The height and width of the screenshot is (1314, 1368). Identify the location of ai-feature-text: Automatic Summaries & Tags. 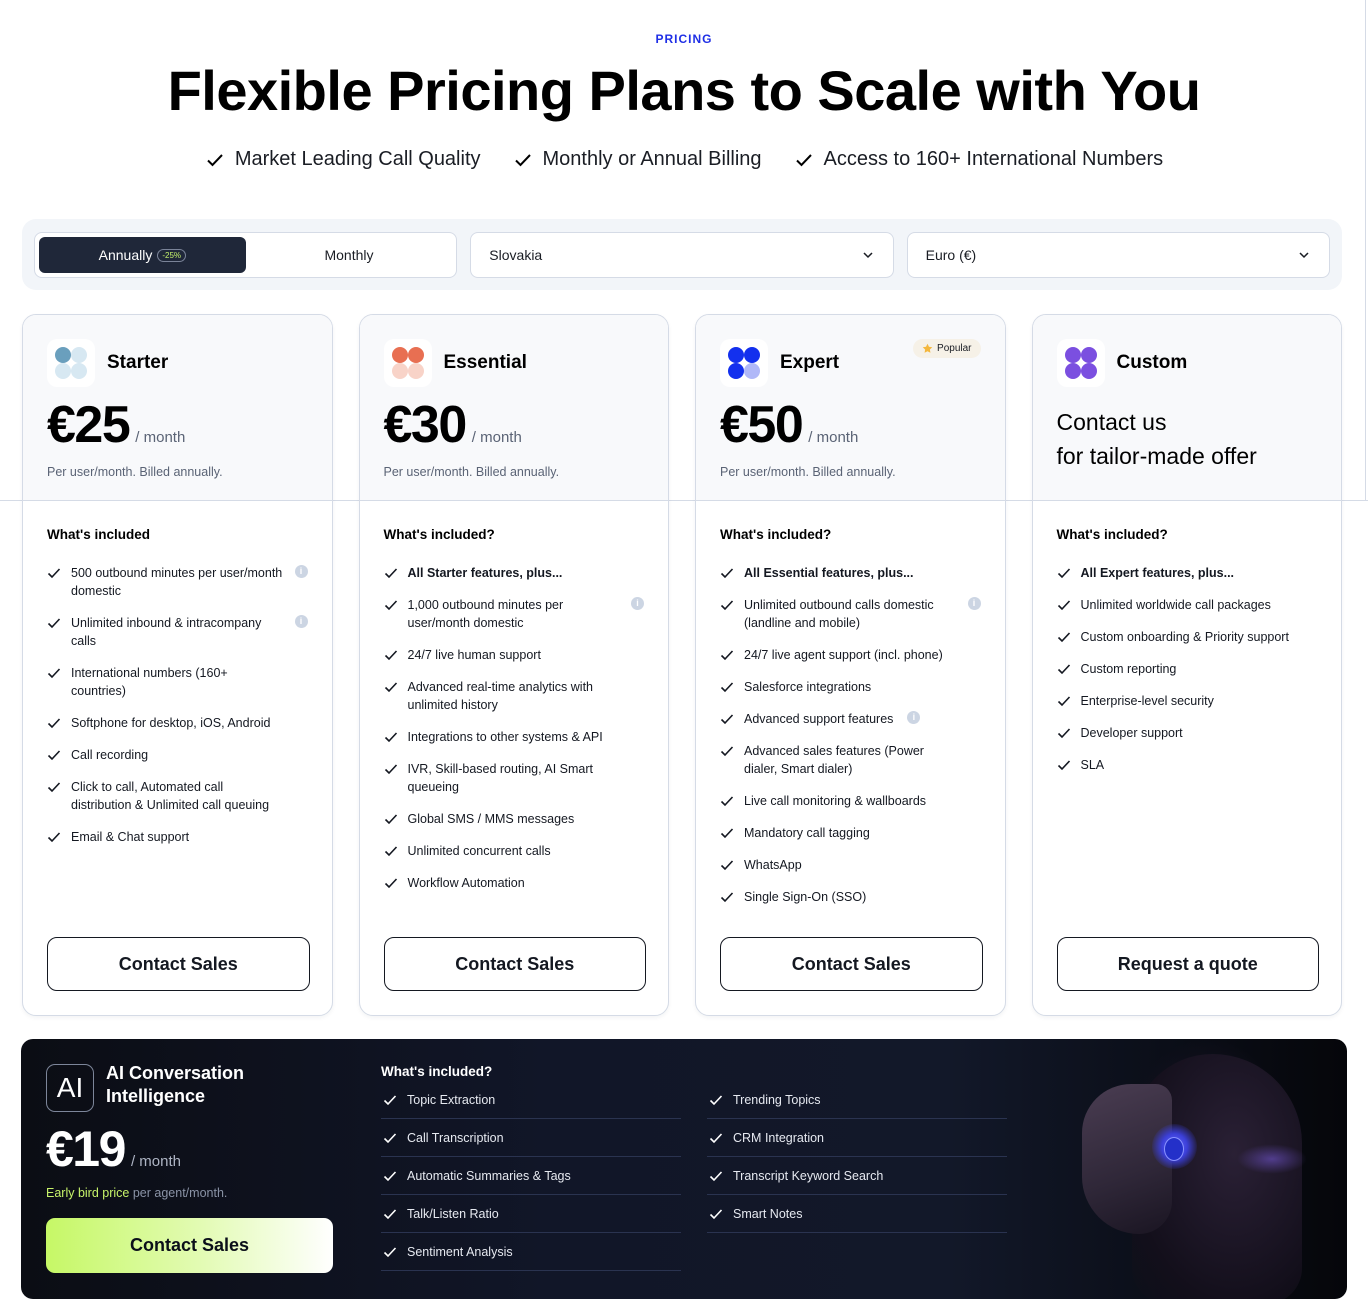
(489, 1175).